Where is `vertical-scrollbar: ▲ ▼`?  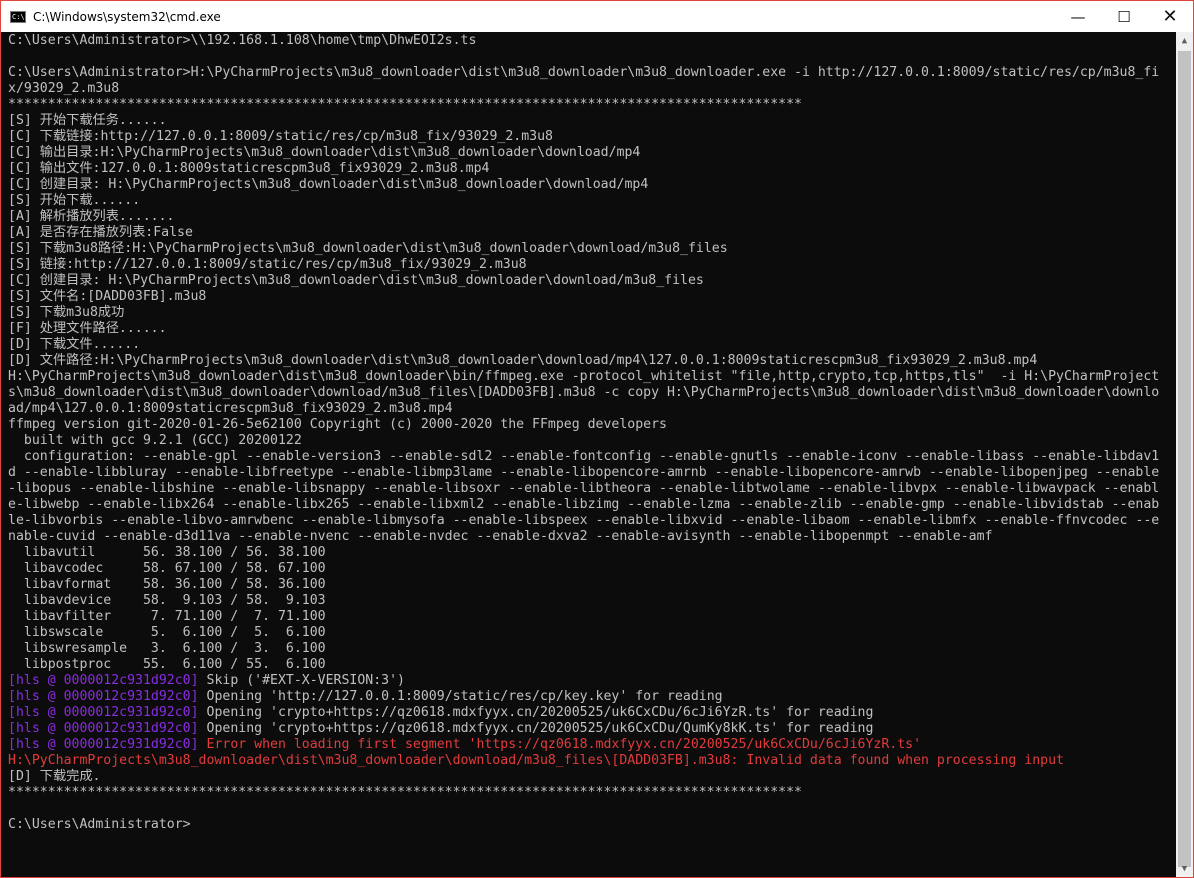
vertical-scrollbar: ▲ ▼ is located at coordinates (1184, 454).